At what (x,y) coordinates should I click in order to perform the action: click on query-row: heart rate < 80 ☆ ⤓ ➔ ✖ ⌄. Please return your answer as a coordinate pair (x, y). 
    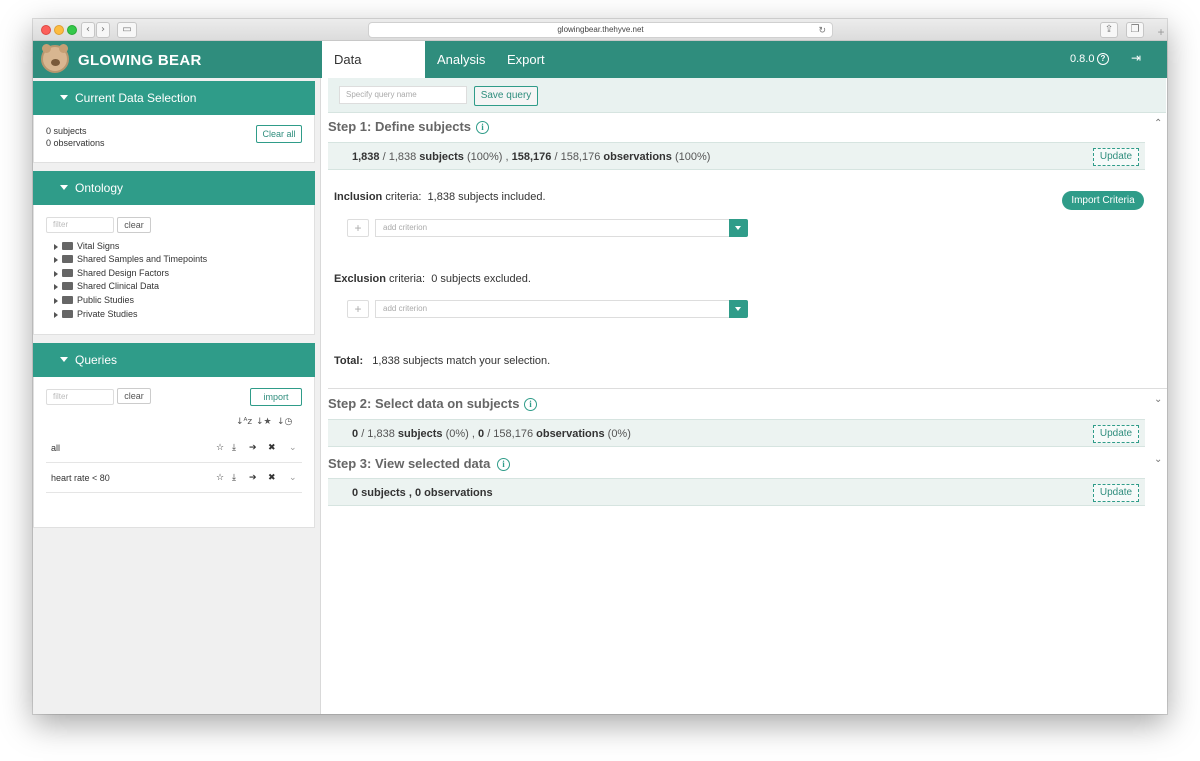
    Looking at the image, I should click on (174, 478).